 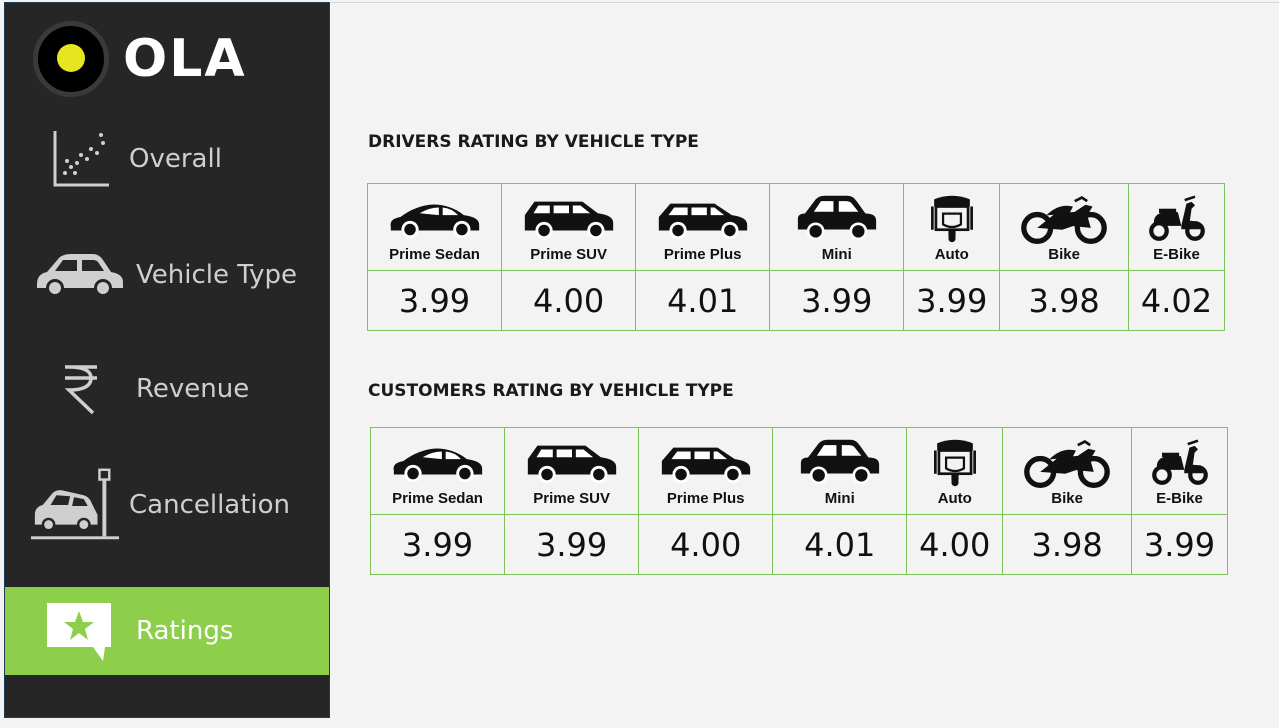 I want to click on drivers-rating-title: DRIVERS RATING BY VEHICLE TYPE, so click(x=533, y=142).